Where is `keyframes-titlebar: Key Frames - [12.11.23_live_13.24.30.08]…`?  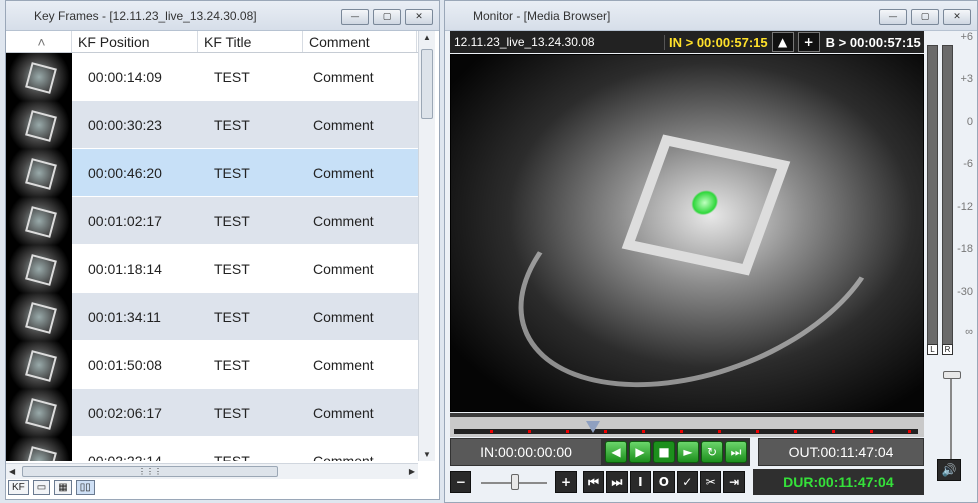 keyframes-titlebar: Key Frames - [12.11.23_live_13.24.30.08]… is located at coordinates (222, 16).